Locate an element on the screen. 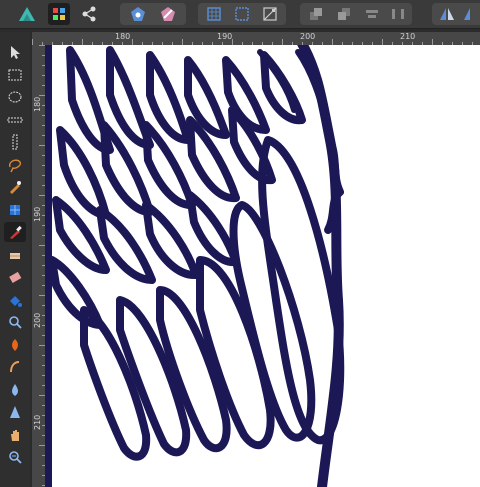  ruler-horizontal: 180 190 200 210 is located at coordinates (256, 38).